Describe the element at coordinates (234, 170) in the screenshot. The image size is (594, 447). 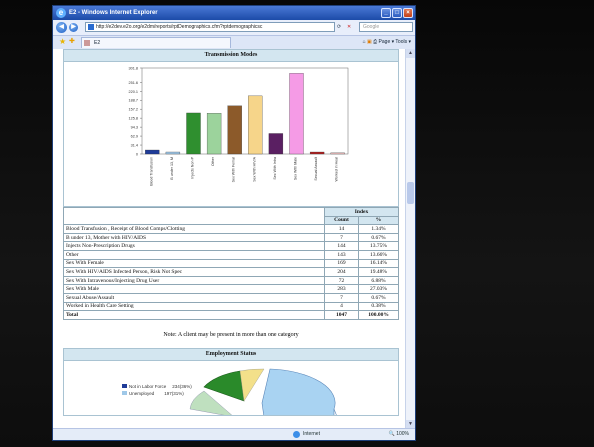
I see `x-tick-label: Sex With Femal` at that location.